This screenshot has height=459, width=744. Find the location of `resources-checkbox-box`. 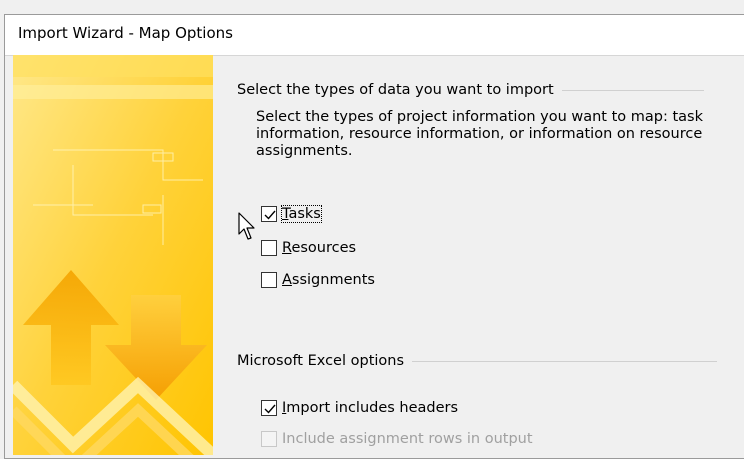

resources-checkbox-box is located at coordinates (269, 248).